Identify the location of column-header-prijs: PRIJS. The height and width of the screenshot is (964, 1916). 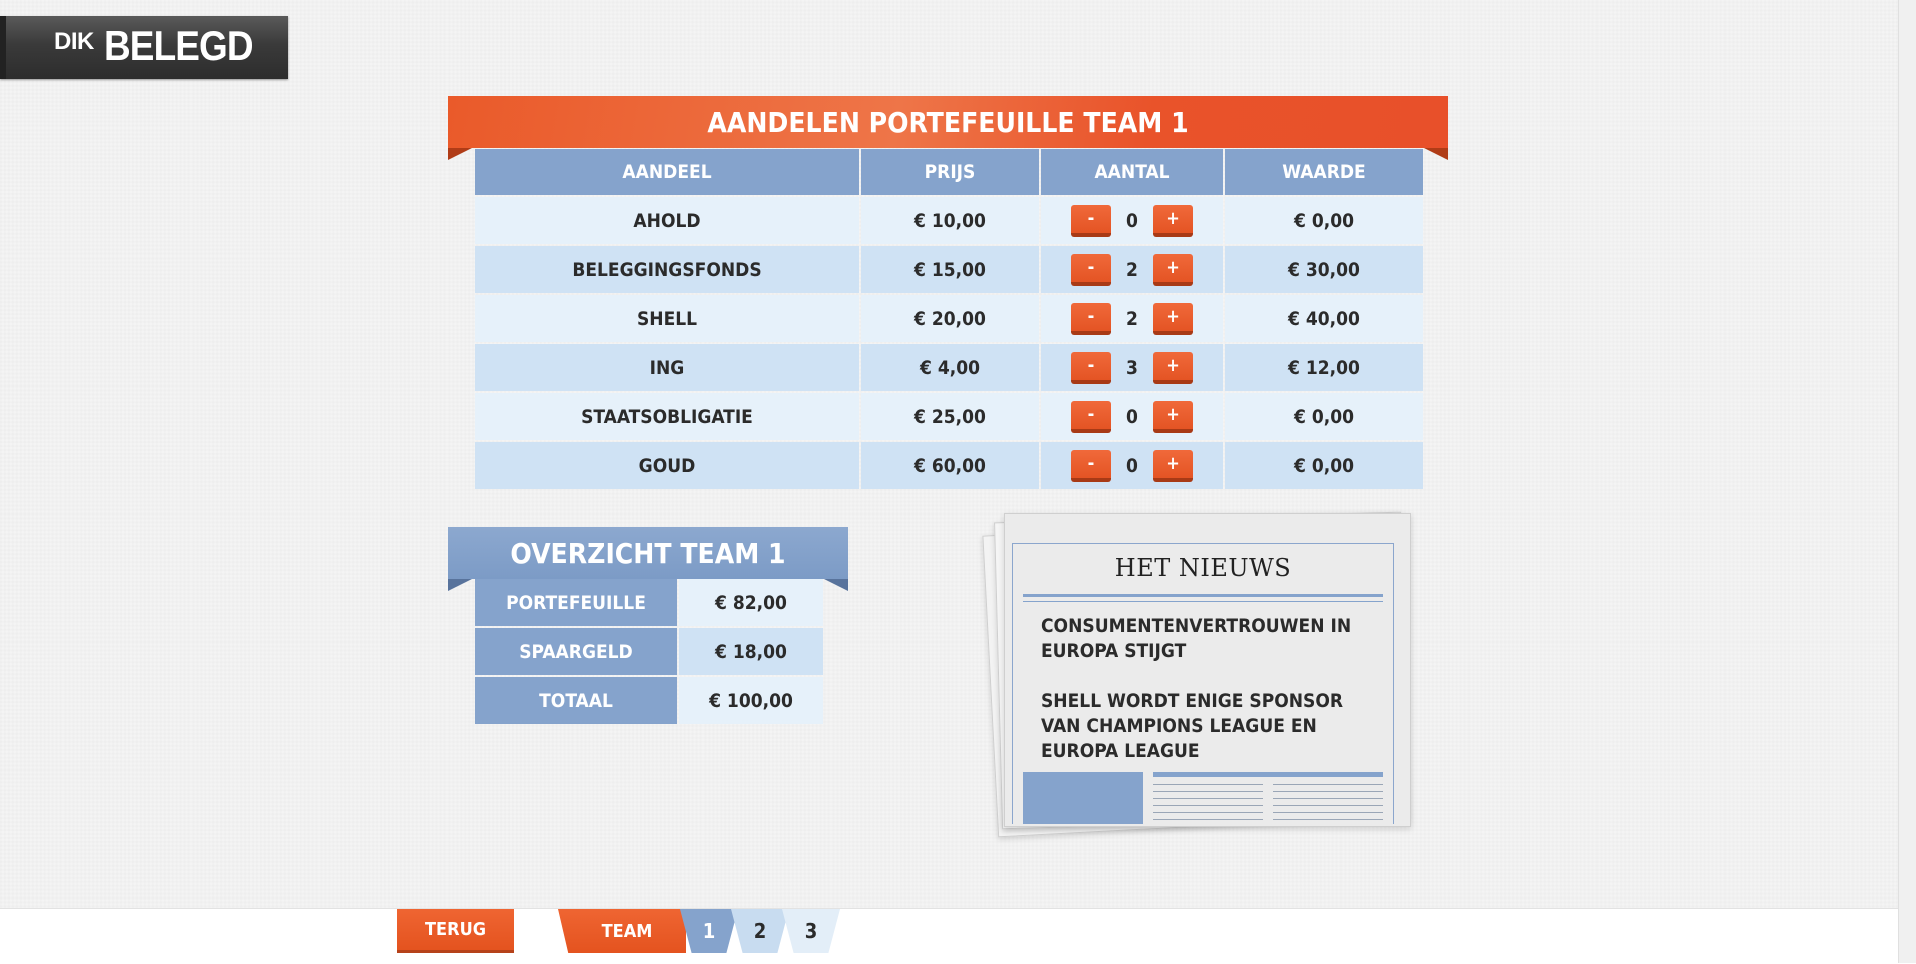
(950, 172).